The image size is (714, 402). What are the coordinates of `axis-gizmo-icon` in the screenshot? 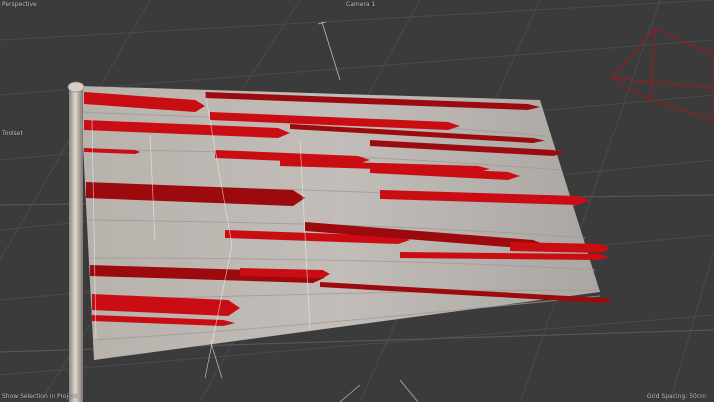 It's located at (329, 51).